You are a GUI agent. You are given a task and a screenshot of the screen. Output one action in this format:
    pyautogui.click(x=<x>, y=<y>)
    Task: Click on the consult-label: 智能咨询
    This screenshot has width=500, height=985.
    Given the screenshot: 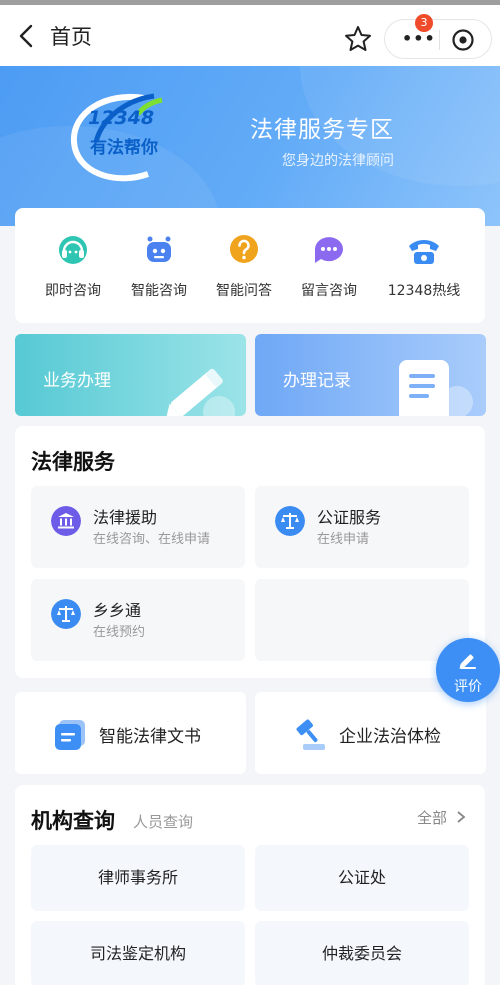 What is the action you would take?
    pyautogui.click(x=159, y=291)
    